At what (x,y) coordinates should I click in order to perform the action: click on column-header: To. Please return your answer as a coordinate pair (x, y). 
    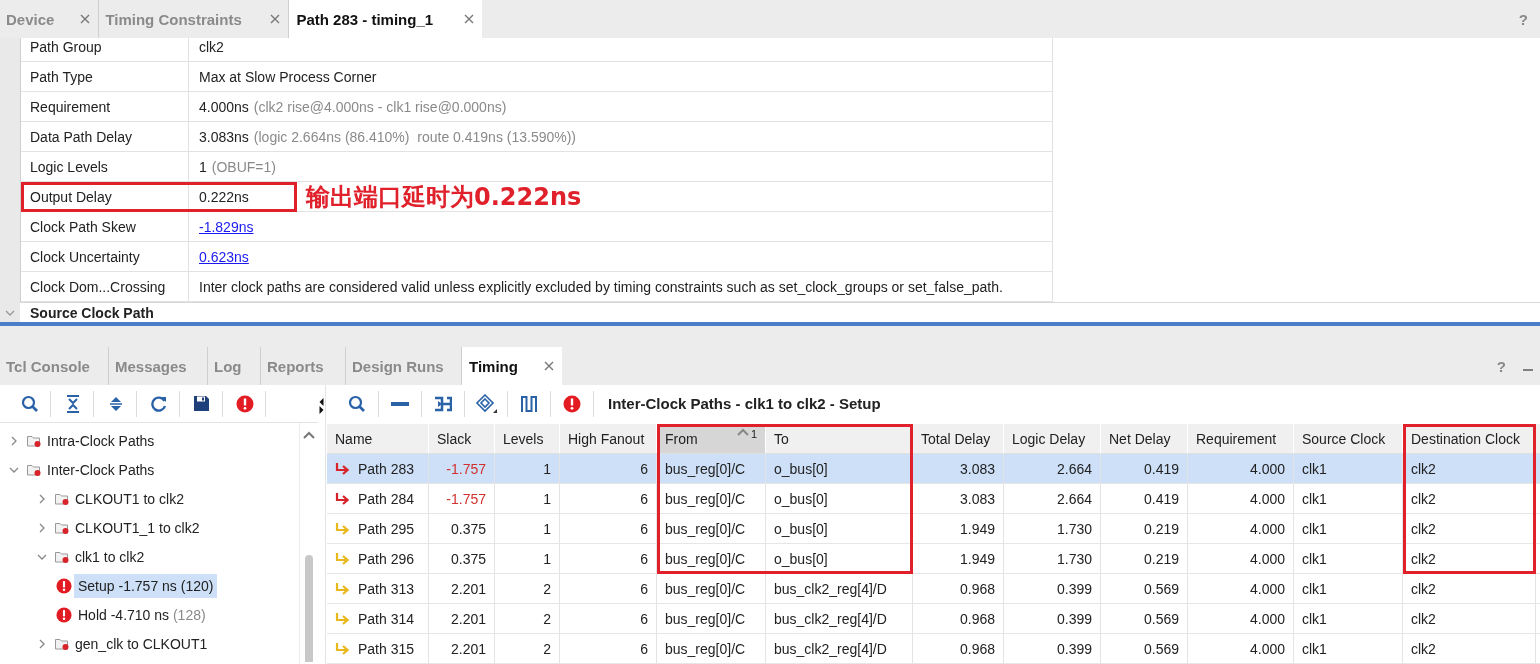
    Looking at the image, I should click on (839, 438).